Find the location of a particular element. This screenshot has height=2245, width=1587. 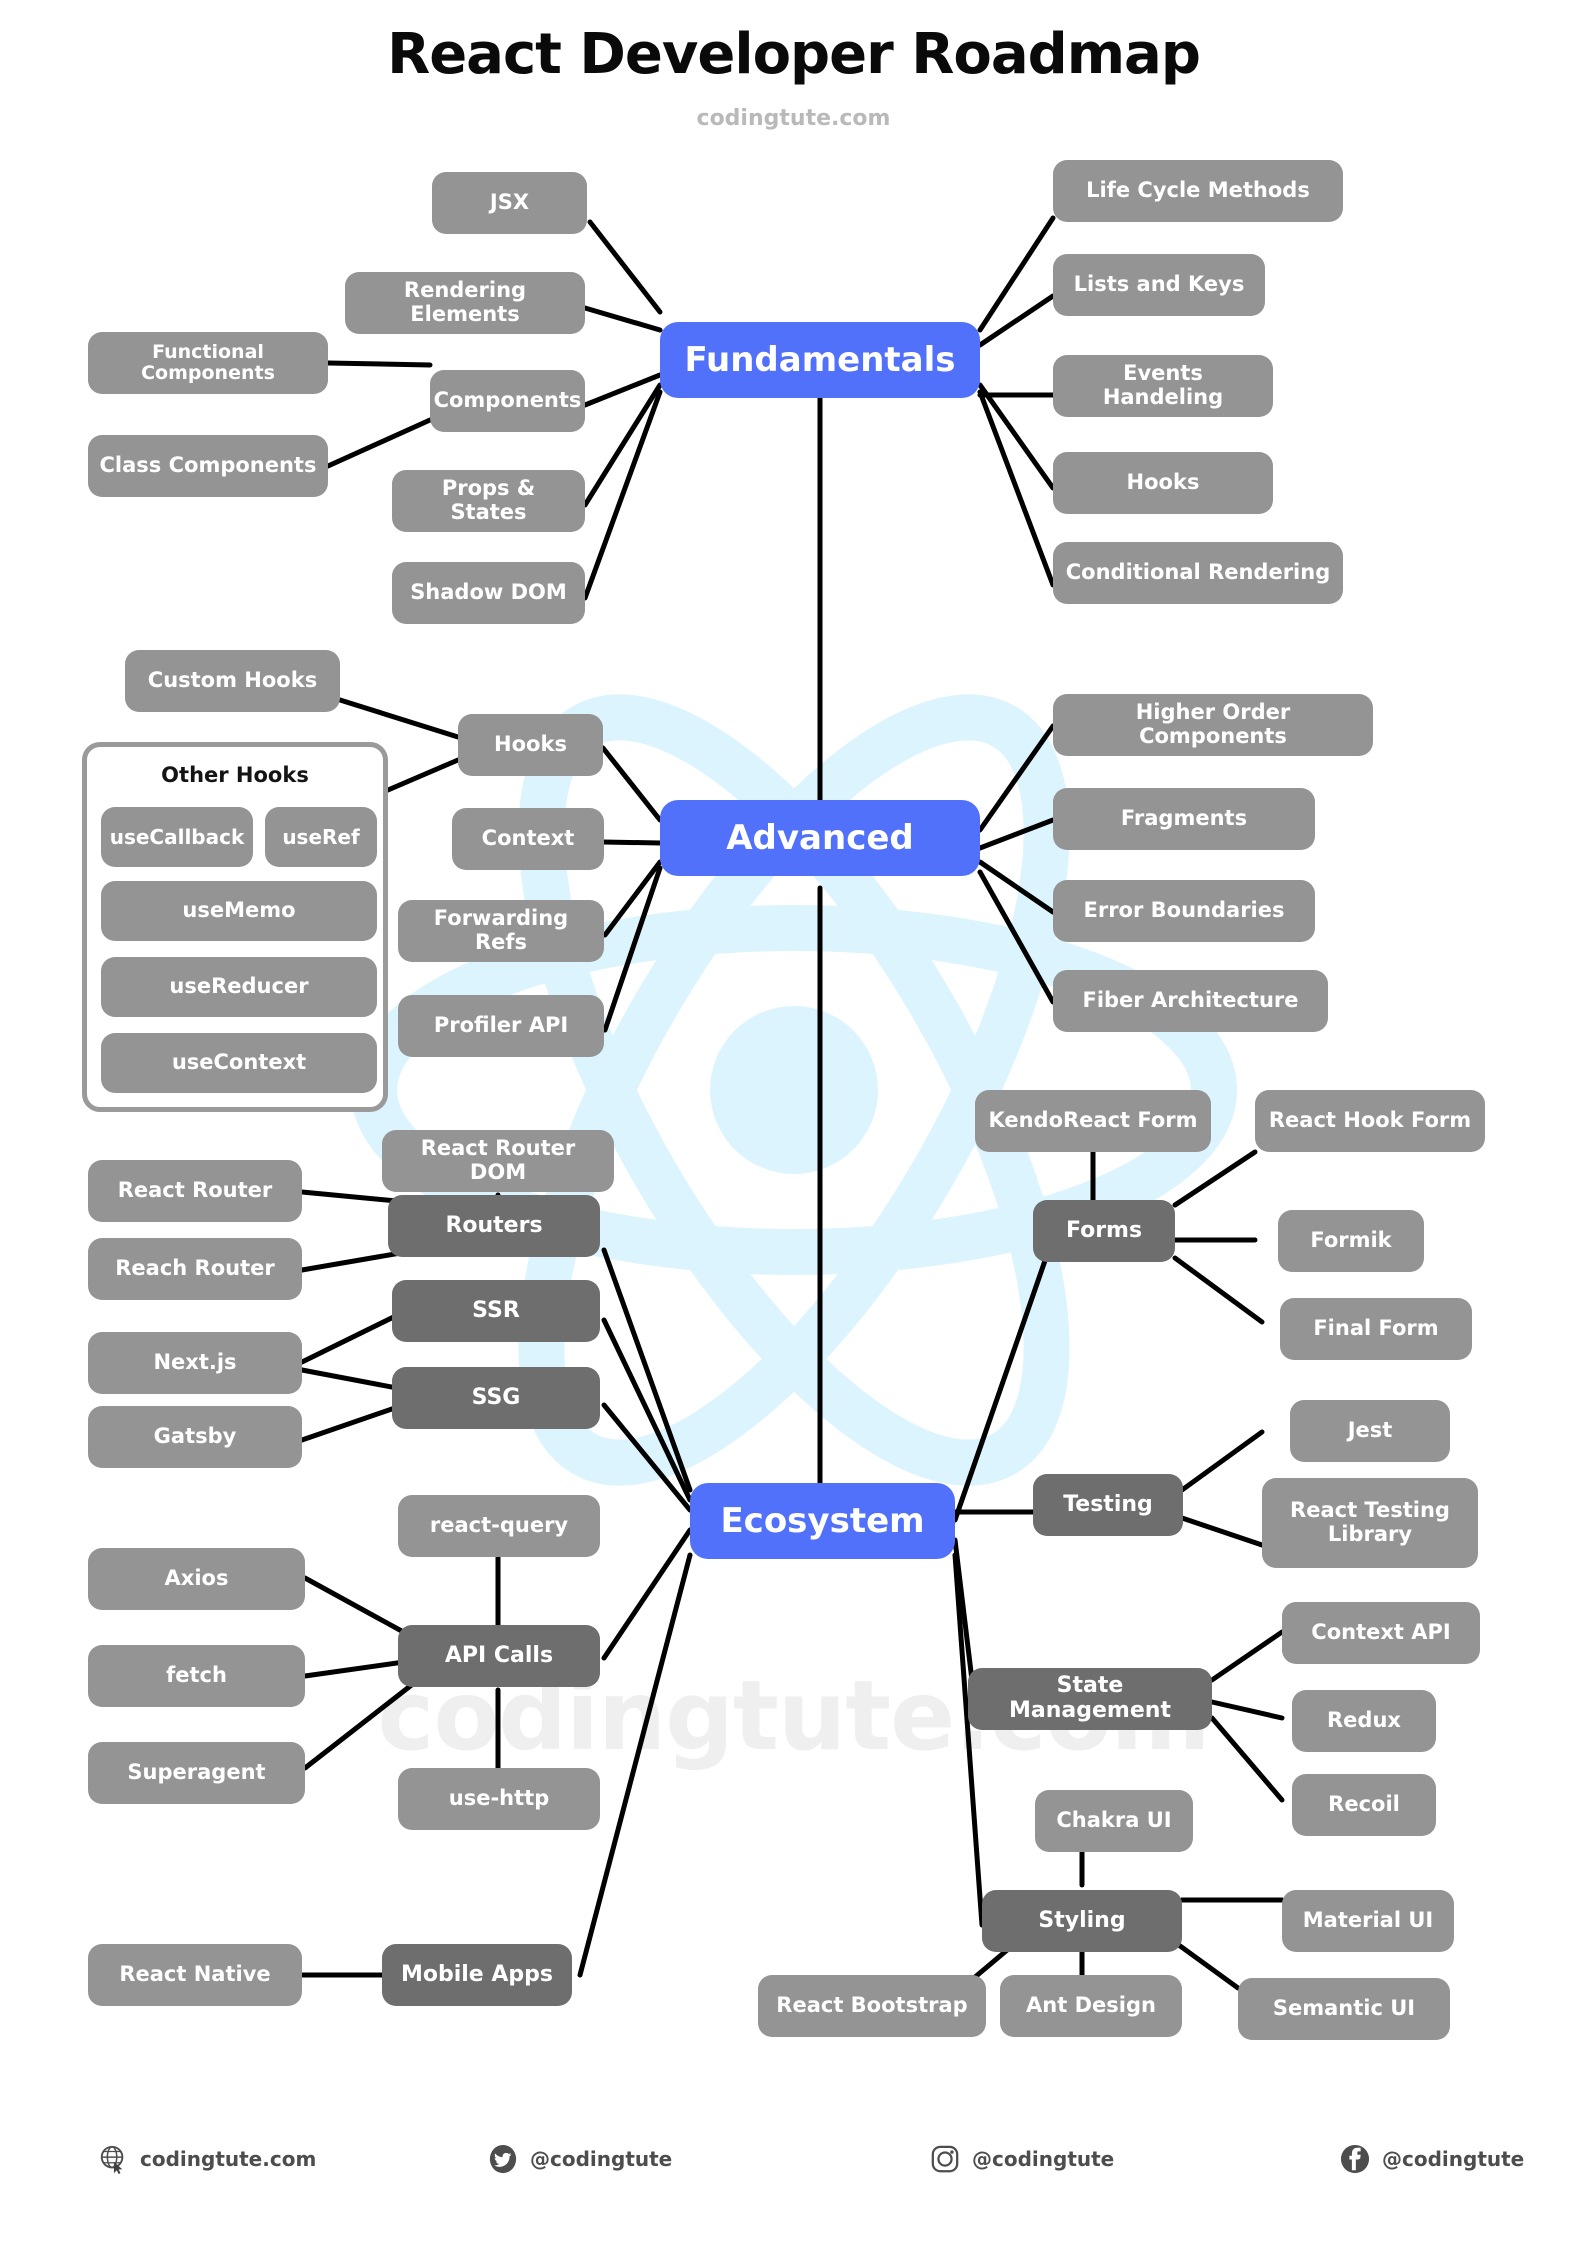

node-react-query: react-query is located at coordinates (499, 1526).